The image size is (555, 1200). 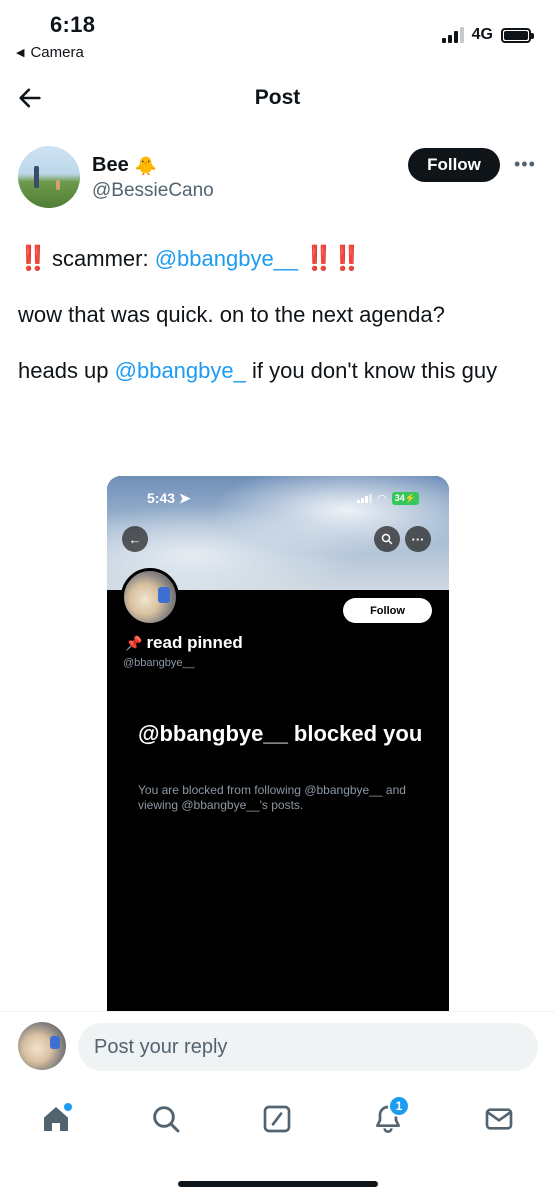 I want to click on embed-signal-icon, so click(x=365, y=498).